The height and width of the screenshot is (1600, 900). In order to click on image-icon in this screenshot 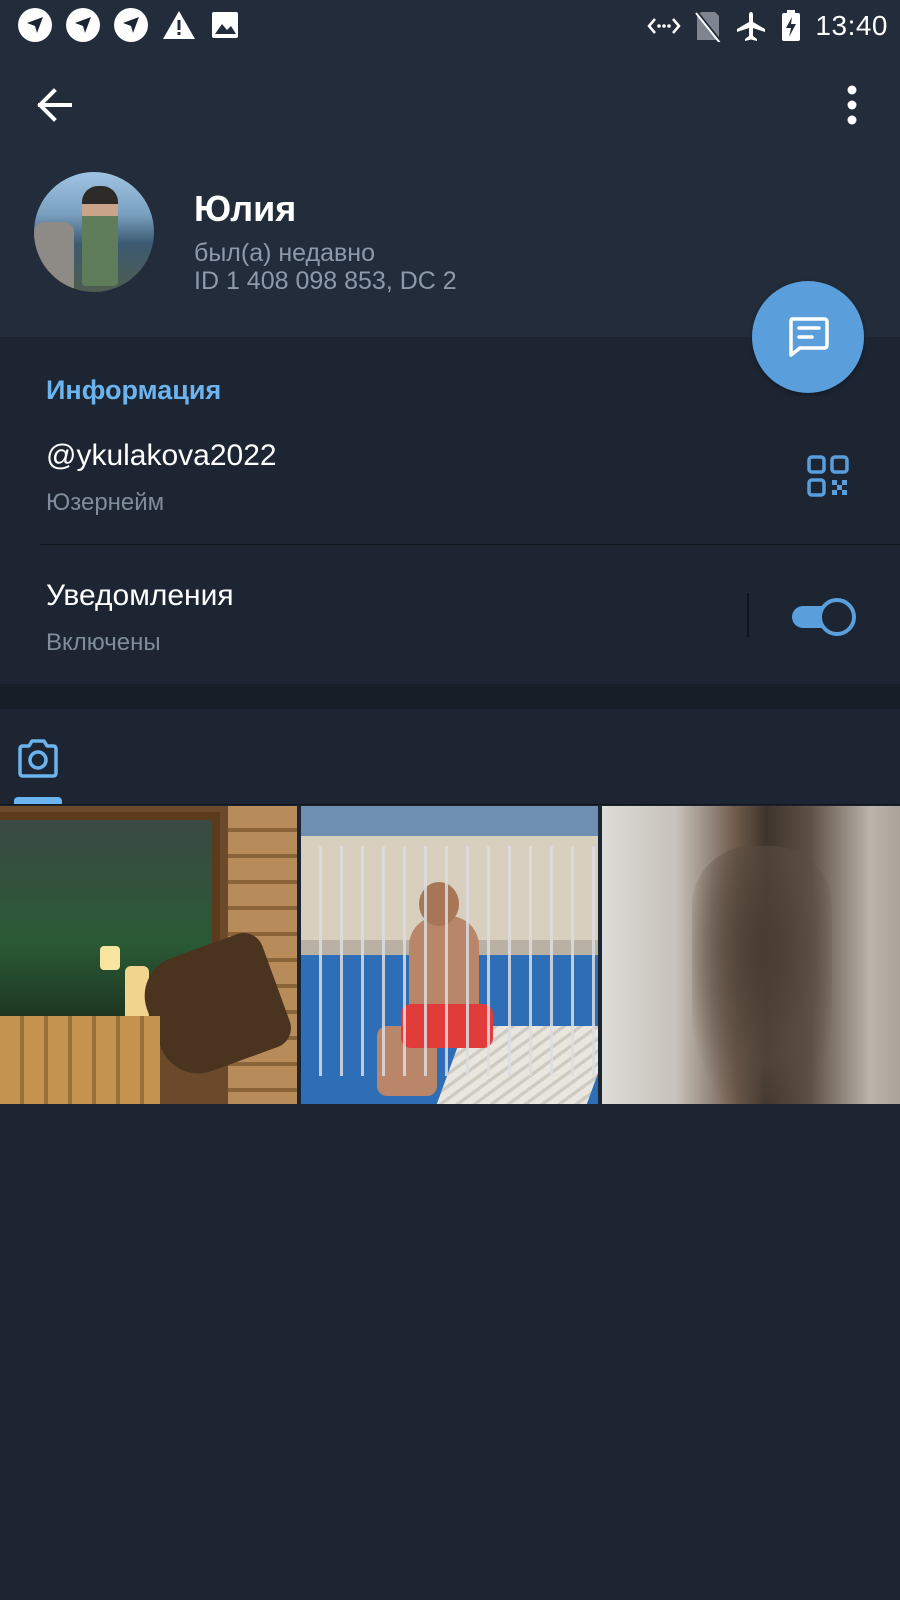, I will do `click(225, 25)`.